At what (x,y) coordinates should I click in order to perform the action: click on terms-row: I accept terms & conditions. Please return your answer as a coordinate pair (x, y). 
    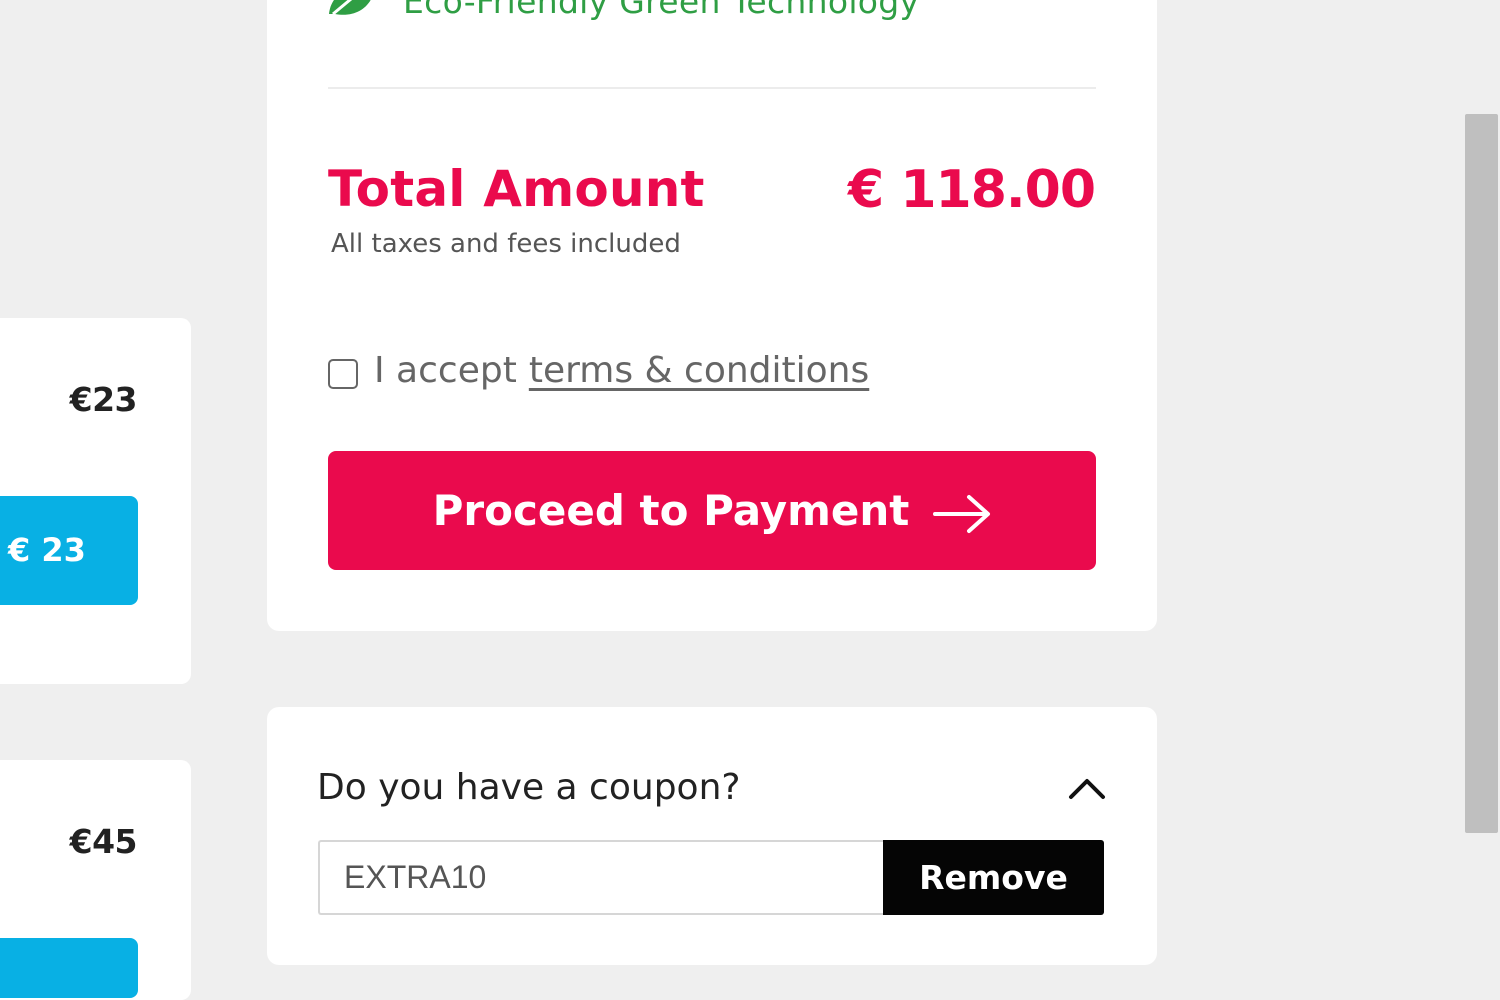
    Looking at the image, I should click on (598, 370).